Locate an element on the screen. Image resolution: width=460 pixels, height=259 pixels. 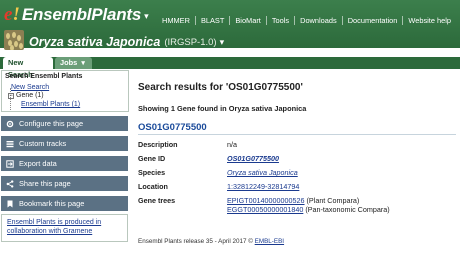
share-page-button: Share this page is located at coordinates (64, 183).